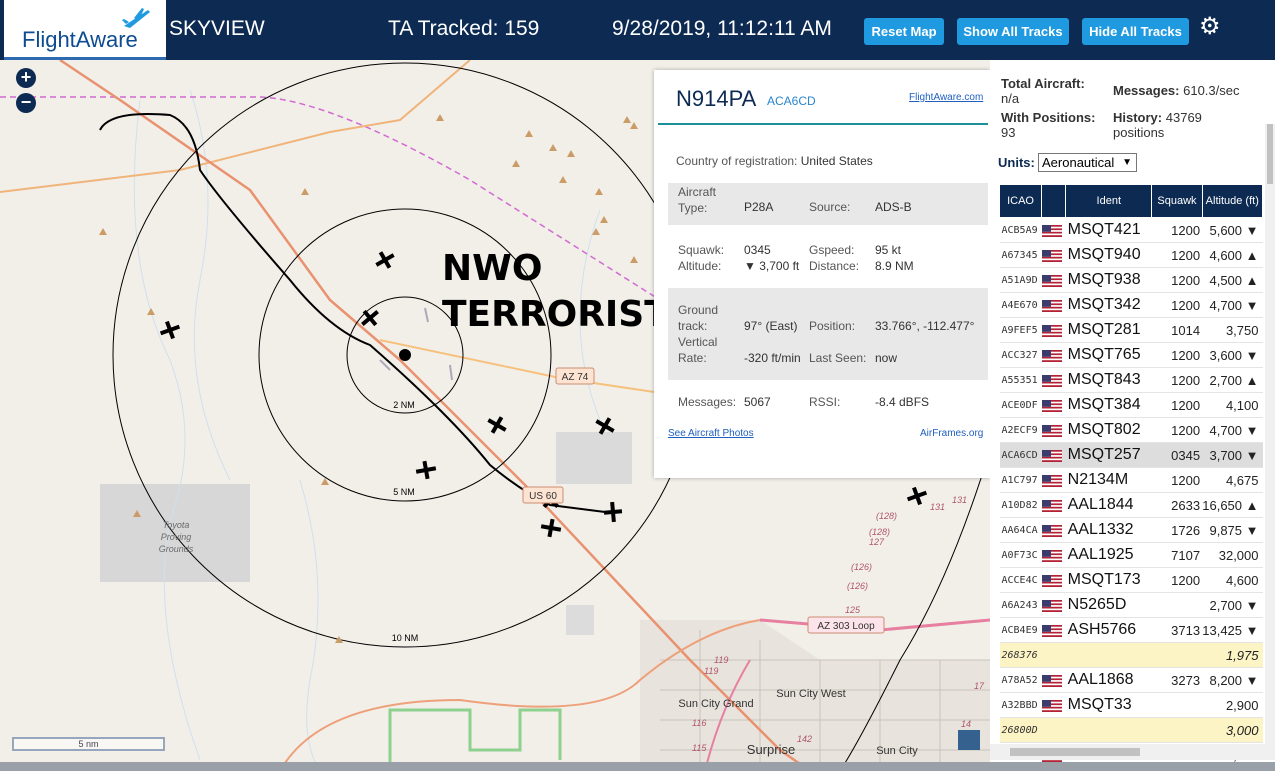 This screenshot has width=1275, height=771. Describe the element at coordinates (857, 586) in the screenshot. I see `map-label: (126)` at that location.